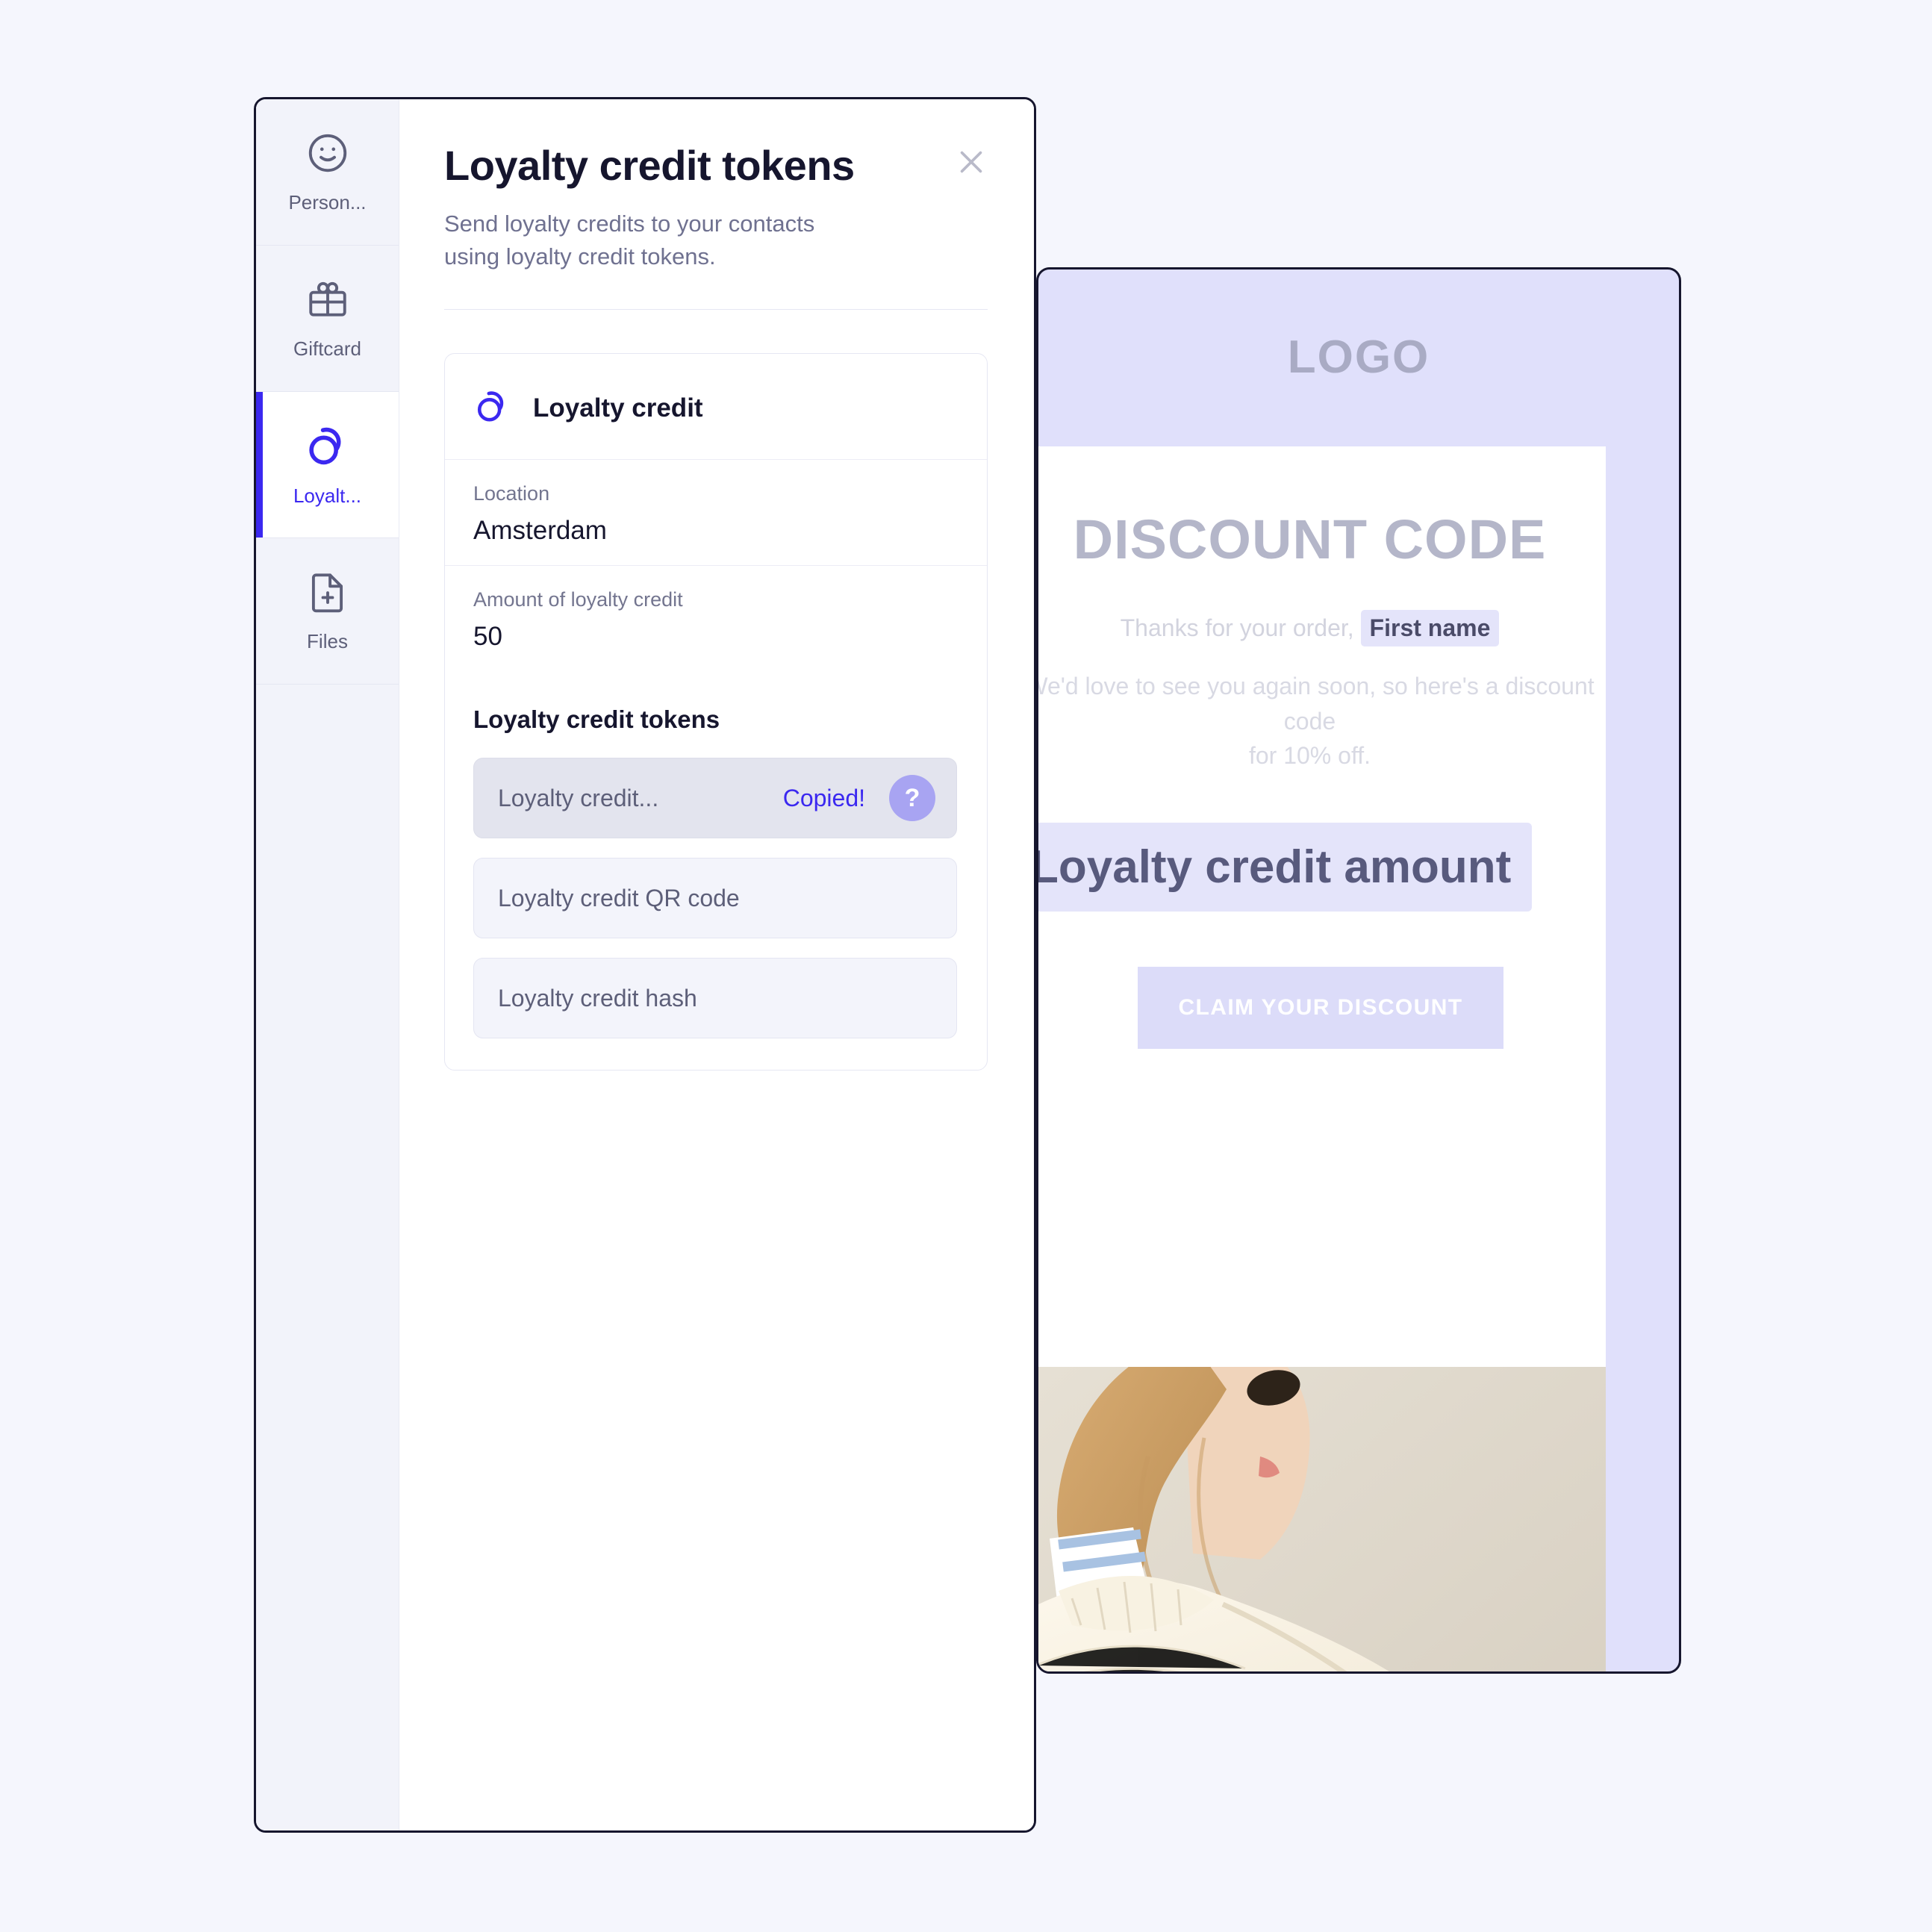 The height and width of the screenshot is (1932, 1932). I want to click on field-label: Location, so click(511, 494).